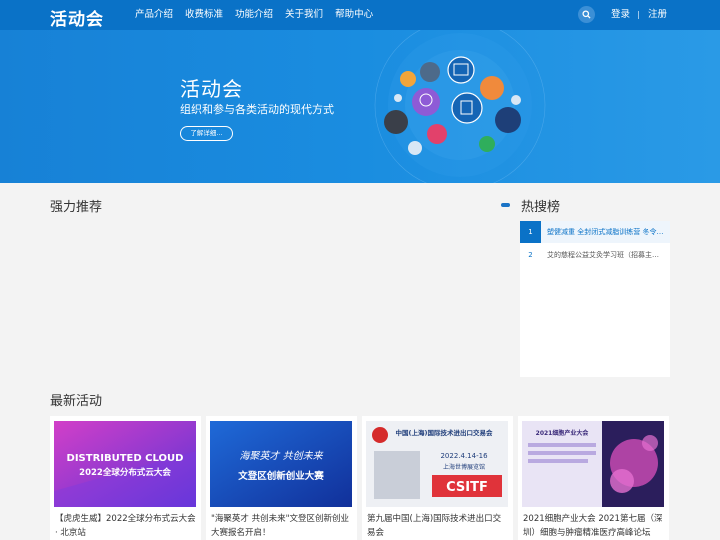 This screenshot has width=720, height=540. Describe the element at coordinates (460, 106) in the screenshot. I see `hero-illustration` at that location.